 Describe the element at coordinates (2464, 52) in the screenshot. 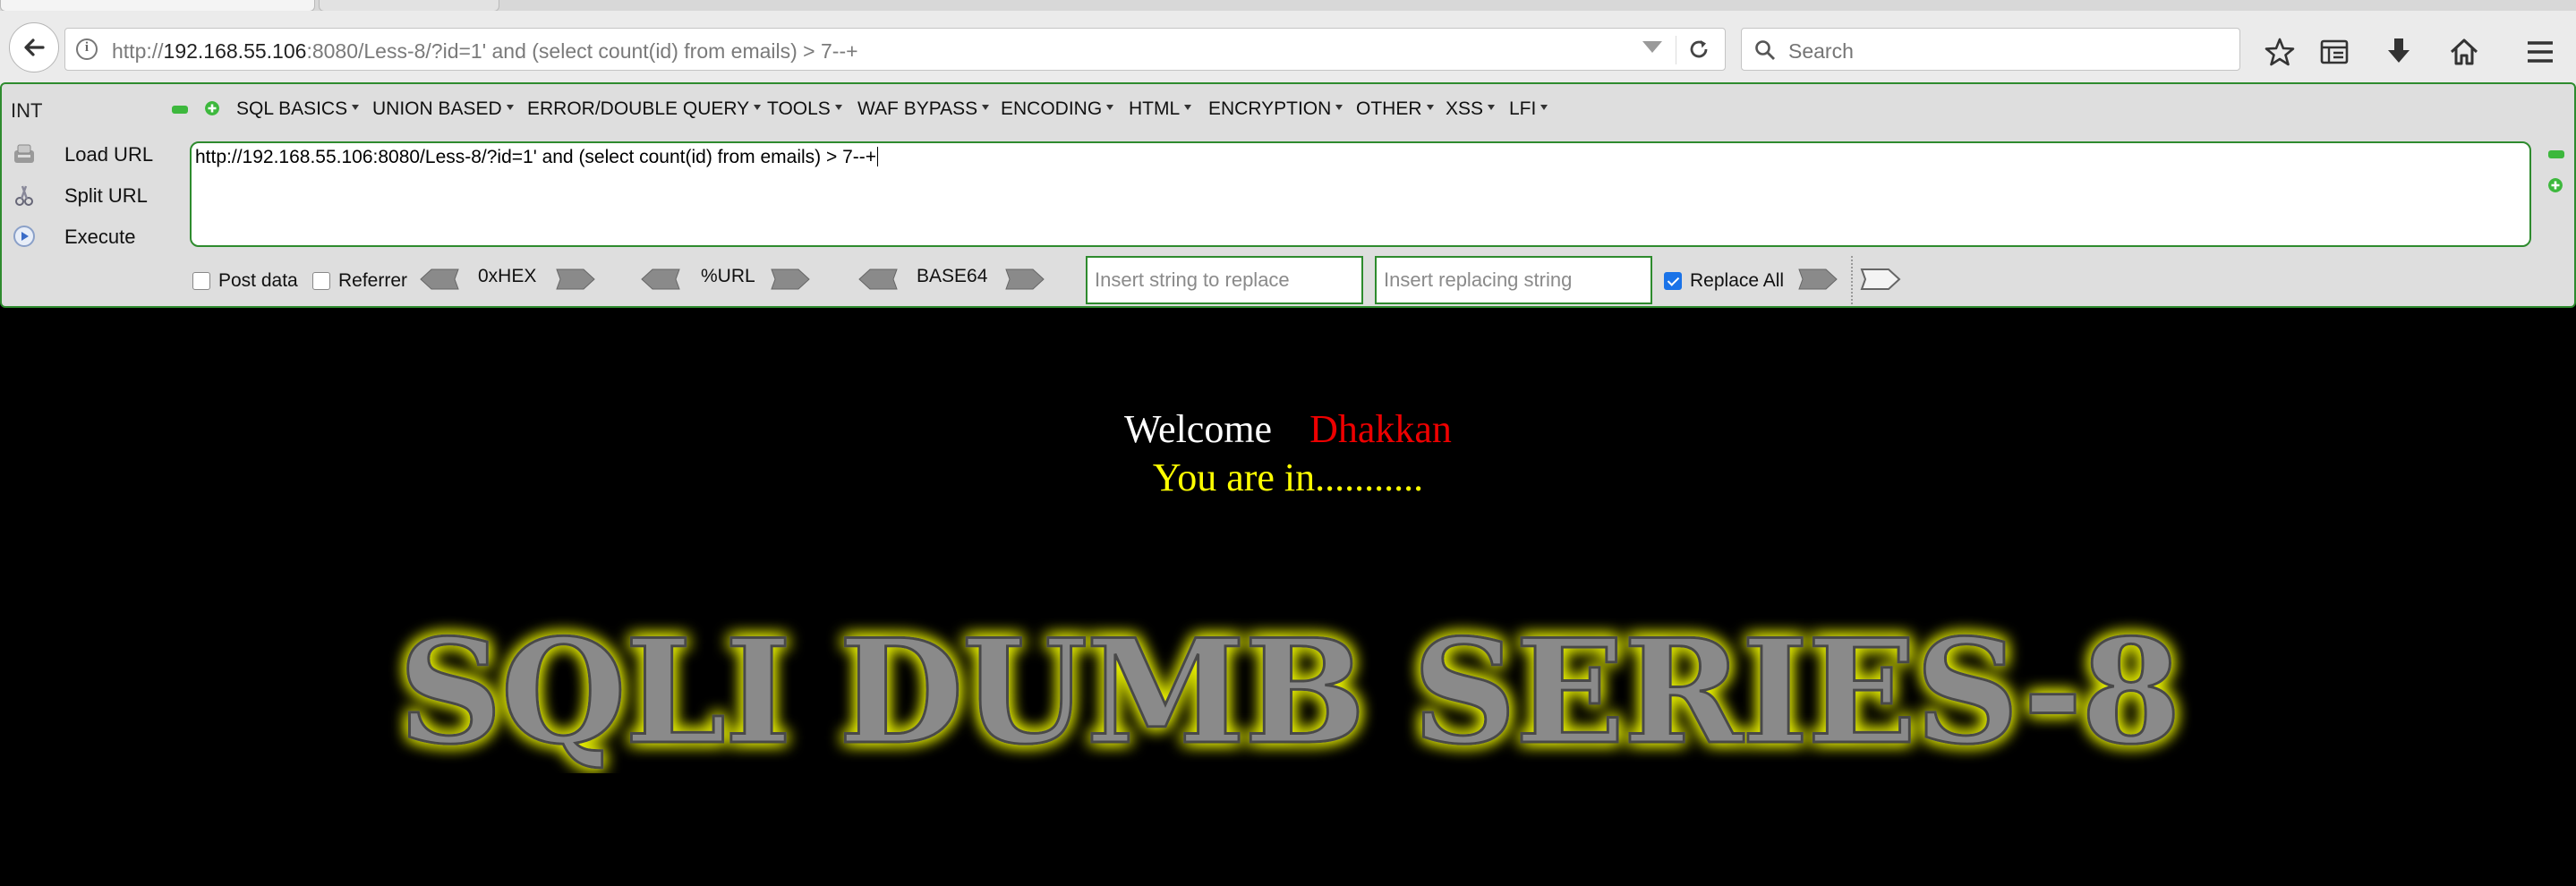

I see `home-icon` at that location.